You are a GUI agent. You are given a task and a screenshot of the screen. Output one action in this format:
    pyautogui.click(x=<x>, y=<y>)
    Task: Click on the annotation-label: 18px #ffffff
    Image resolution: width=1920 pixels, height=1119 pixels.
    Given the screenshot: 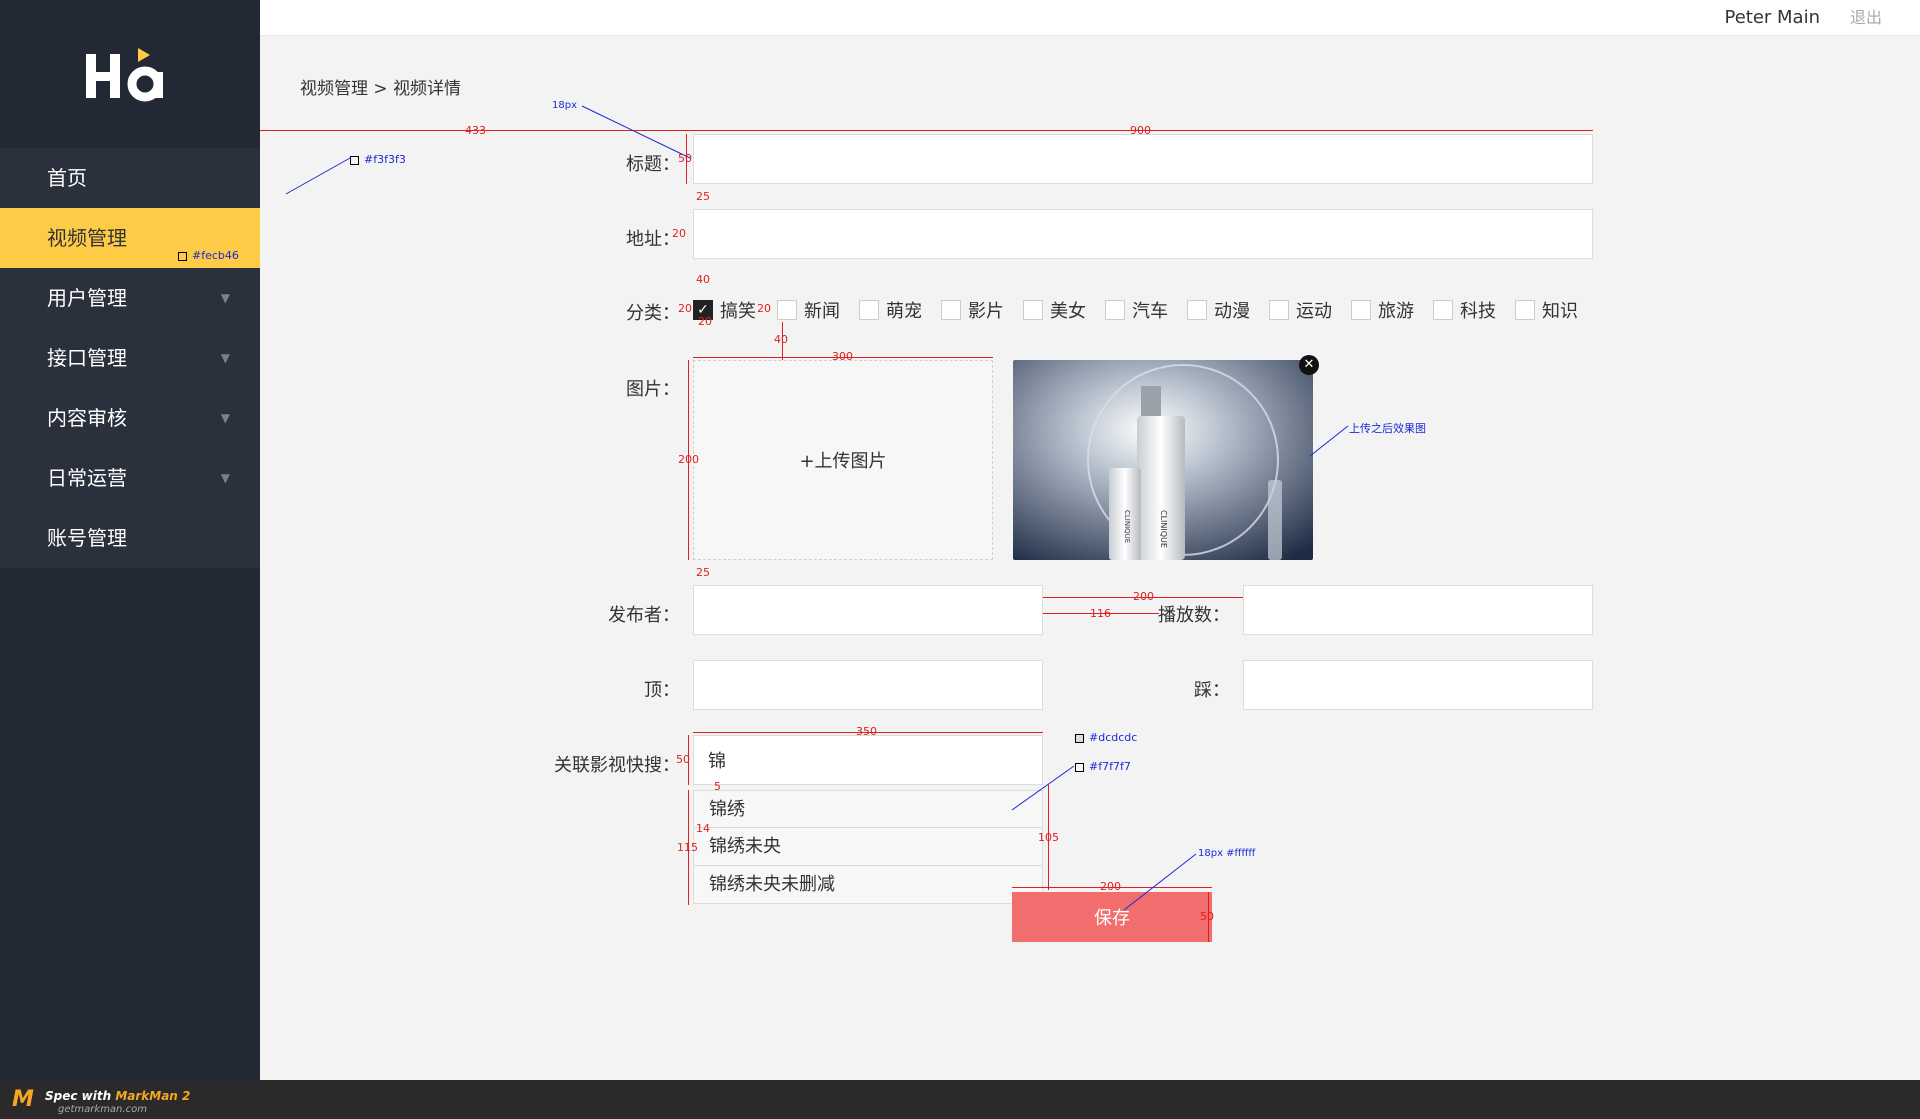 What is the action you would take?
    pyautogui.click(x=1227, y=853)
    